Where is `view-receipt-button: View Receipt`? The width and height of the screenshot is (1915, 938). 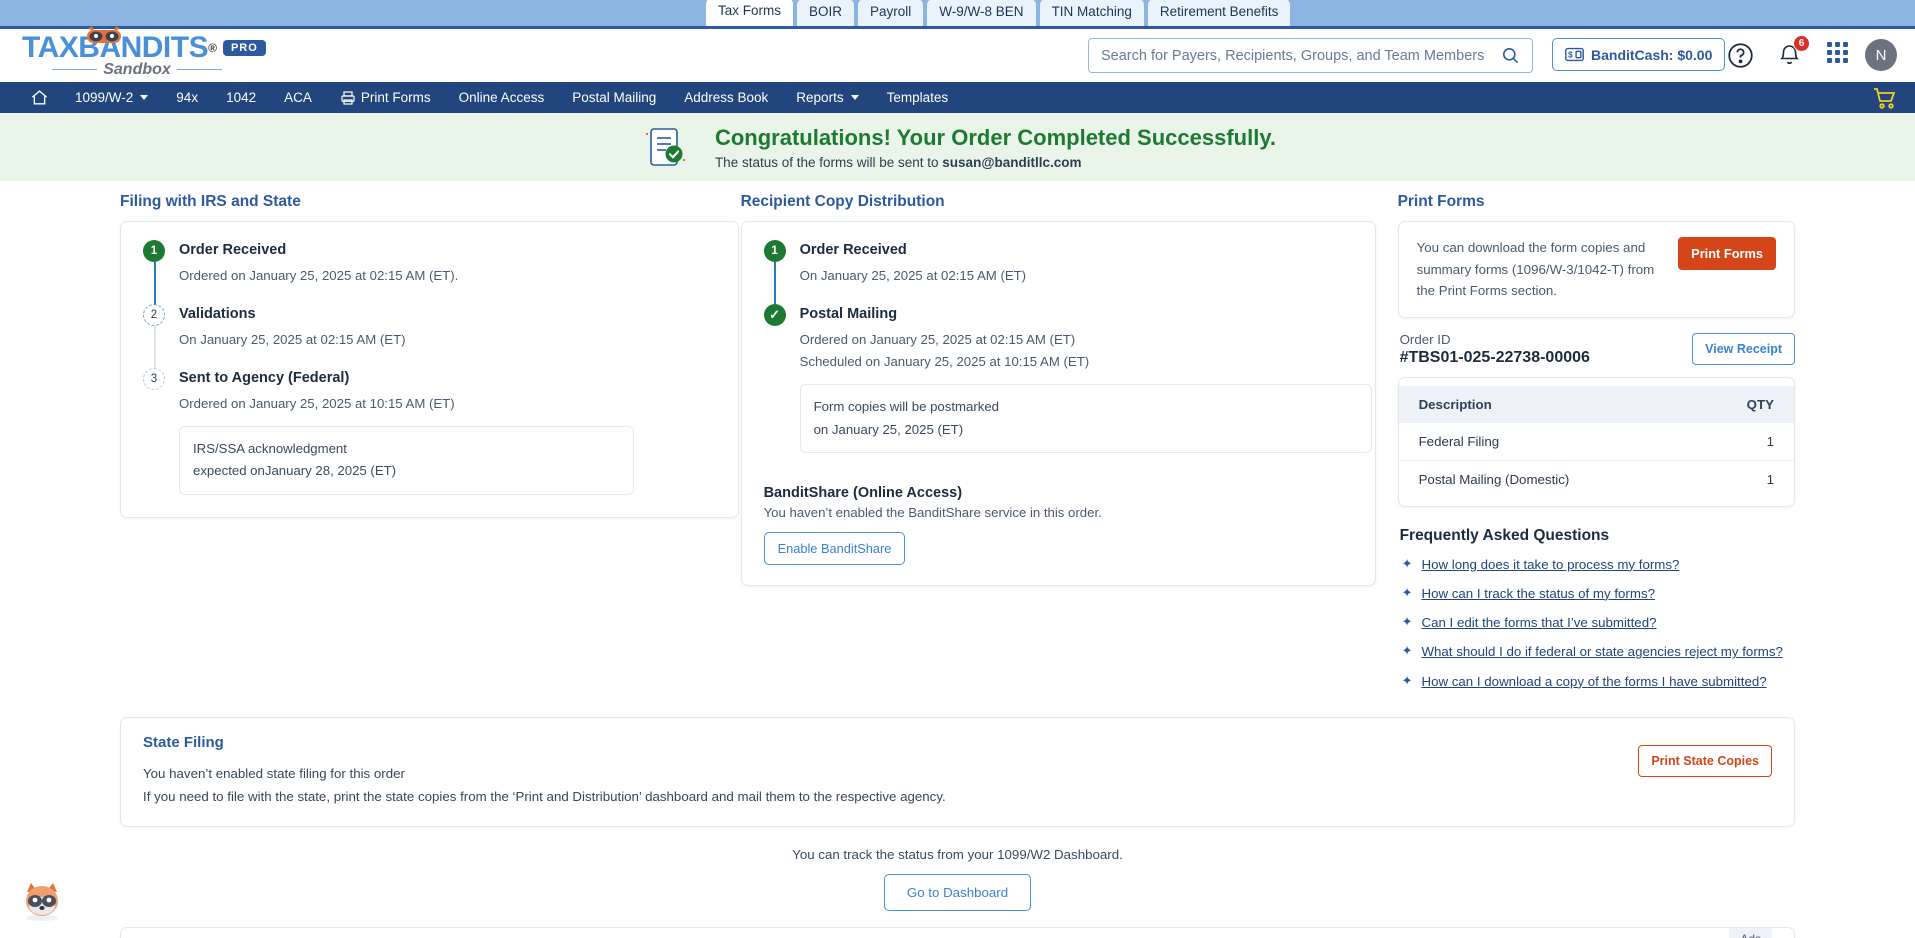 view-receipt-button: View Receipt is located at coordinates (1743, 349).